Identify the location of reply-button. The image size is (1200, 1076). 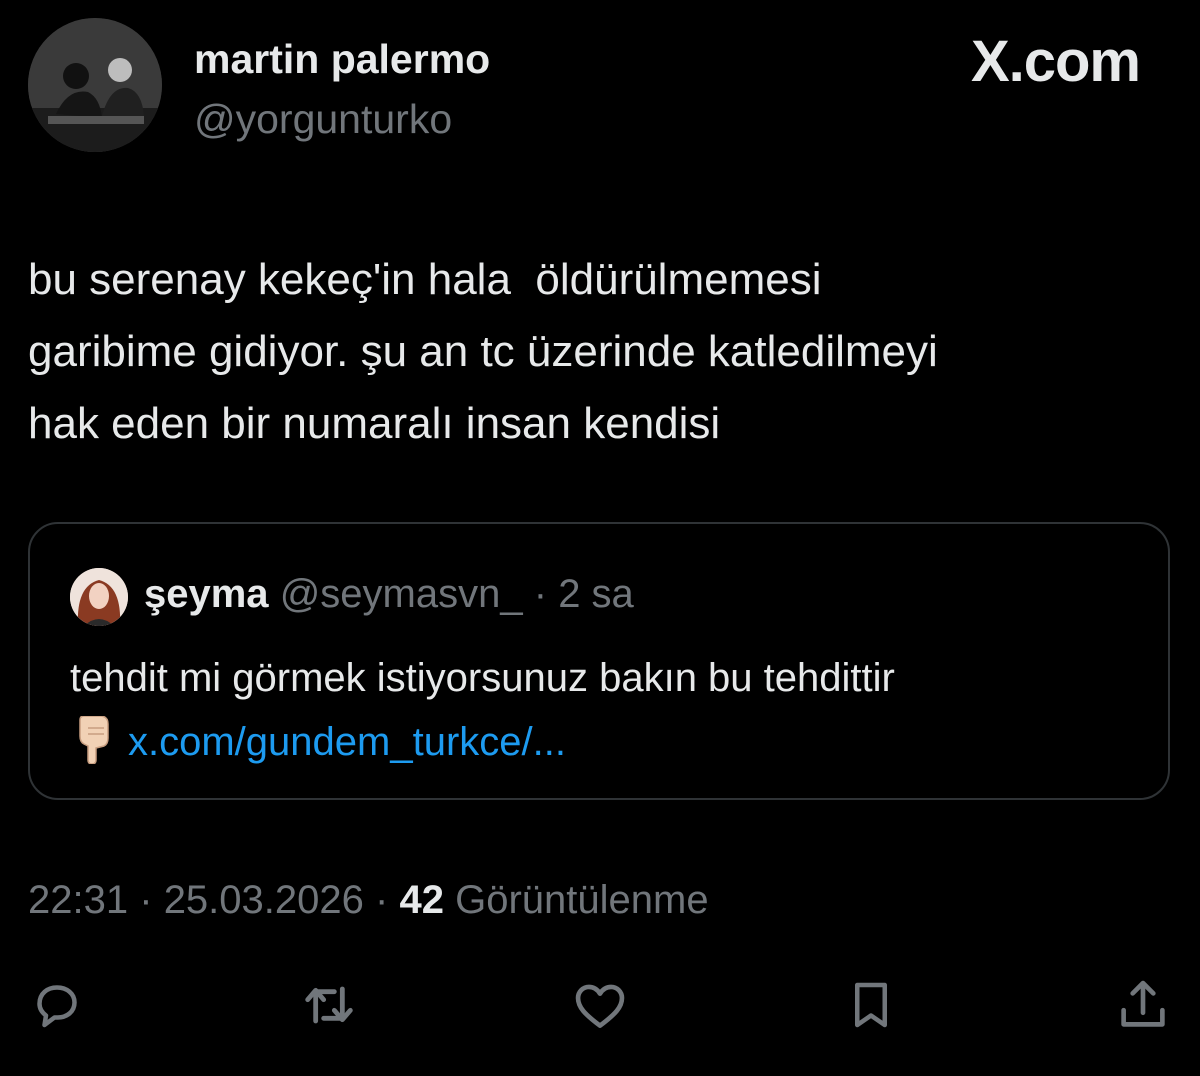
(57, 1005).